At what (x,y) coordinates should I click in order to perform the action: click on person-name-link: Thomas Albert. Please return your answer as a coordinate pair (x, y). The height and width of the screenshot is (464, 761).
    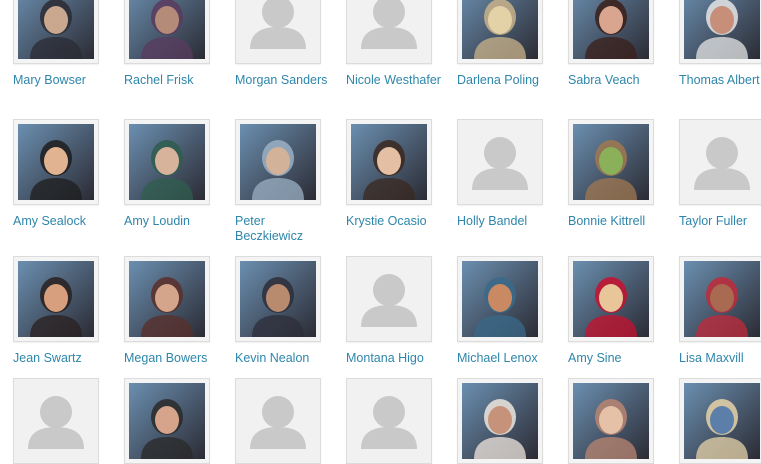
    Looking at the image, I should click on (720, 80).